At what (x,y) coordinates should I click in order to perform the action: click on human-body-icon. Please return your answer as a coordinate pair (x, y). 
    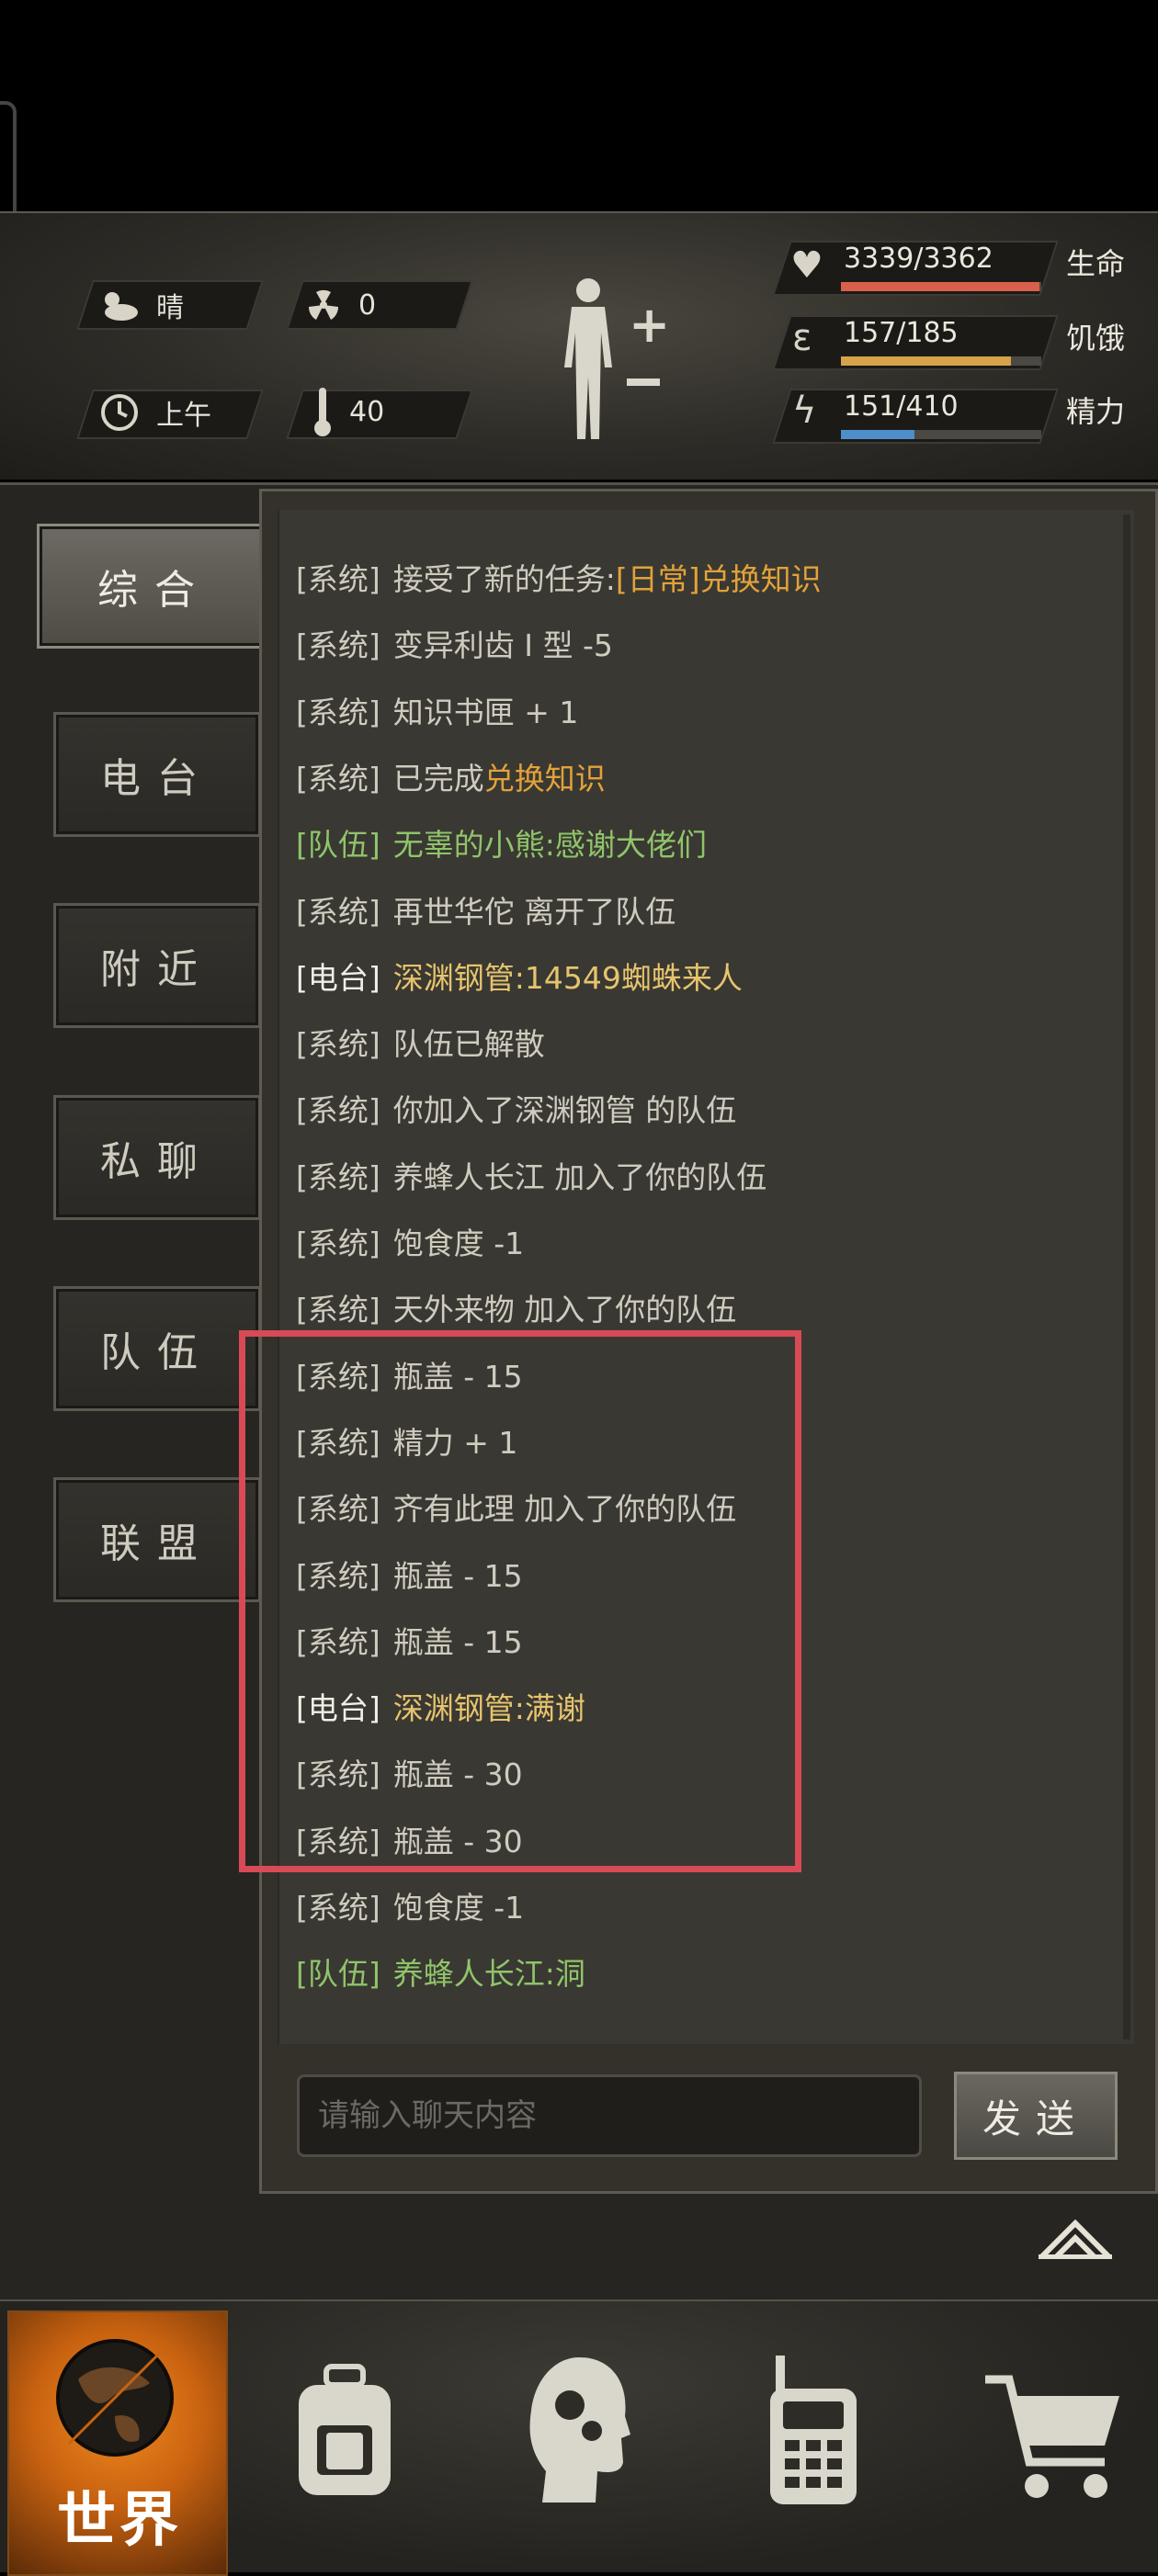
    Looking at the image, I should click on (588, 358).